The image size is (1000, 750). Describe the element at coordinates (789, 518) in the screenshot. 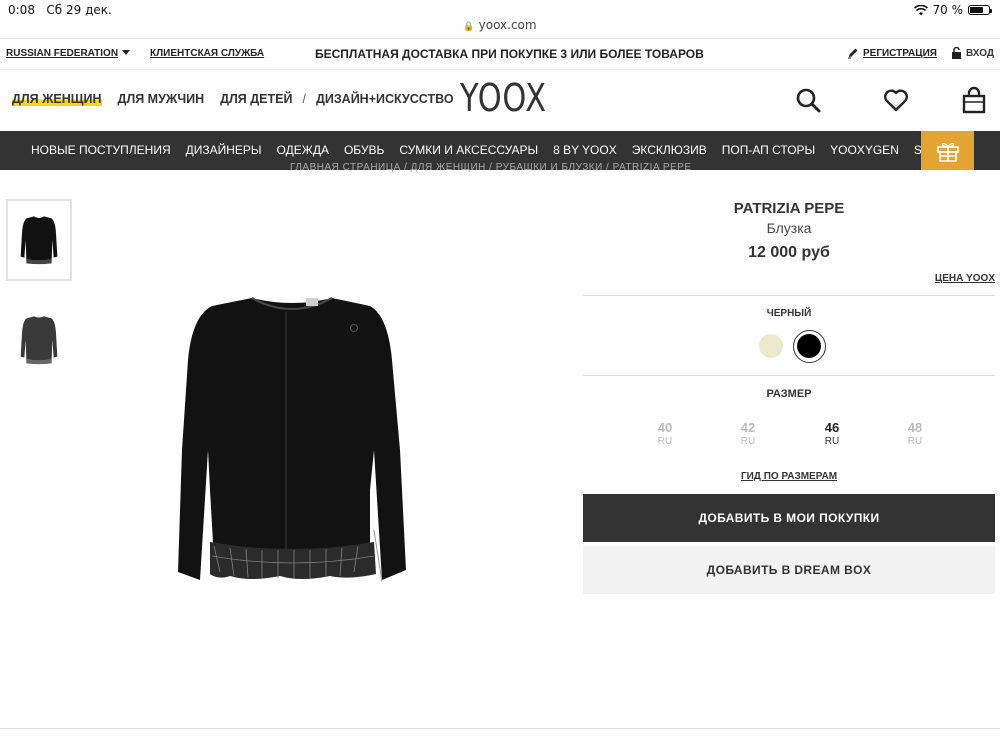

I see `add-to-cart-button: ДОБАВИТЬ В МОИ ПОКУПКИ` at that location.